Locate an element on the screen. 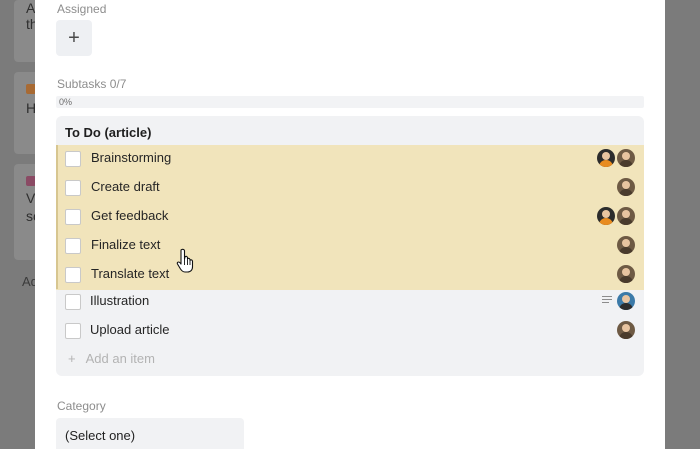 This screenshot has height=449, width=700. checklist-item: Finalize text is located at coordinates (350, 246).